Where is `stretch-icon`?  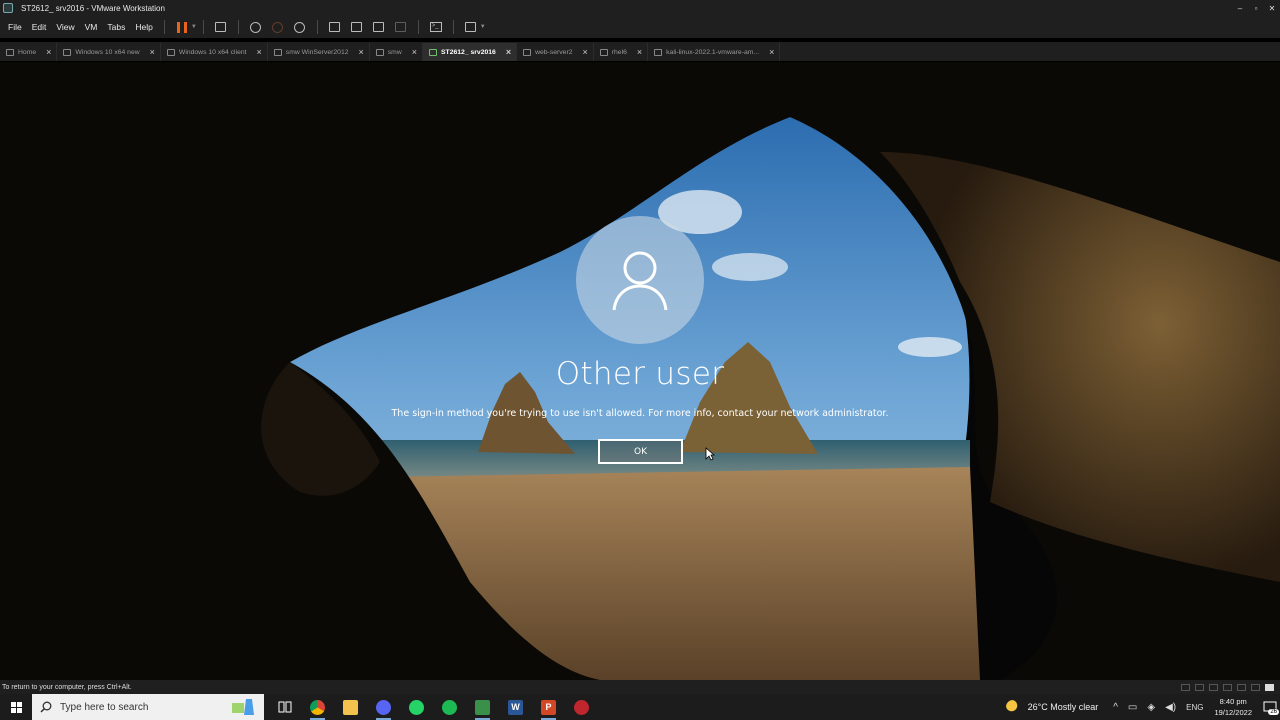 stretch-icon is located at coordinates (471, 27).